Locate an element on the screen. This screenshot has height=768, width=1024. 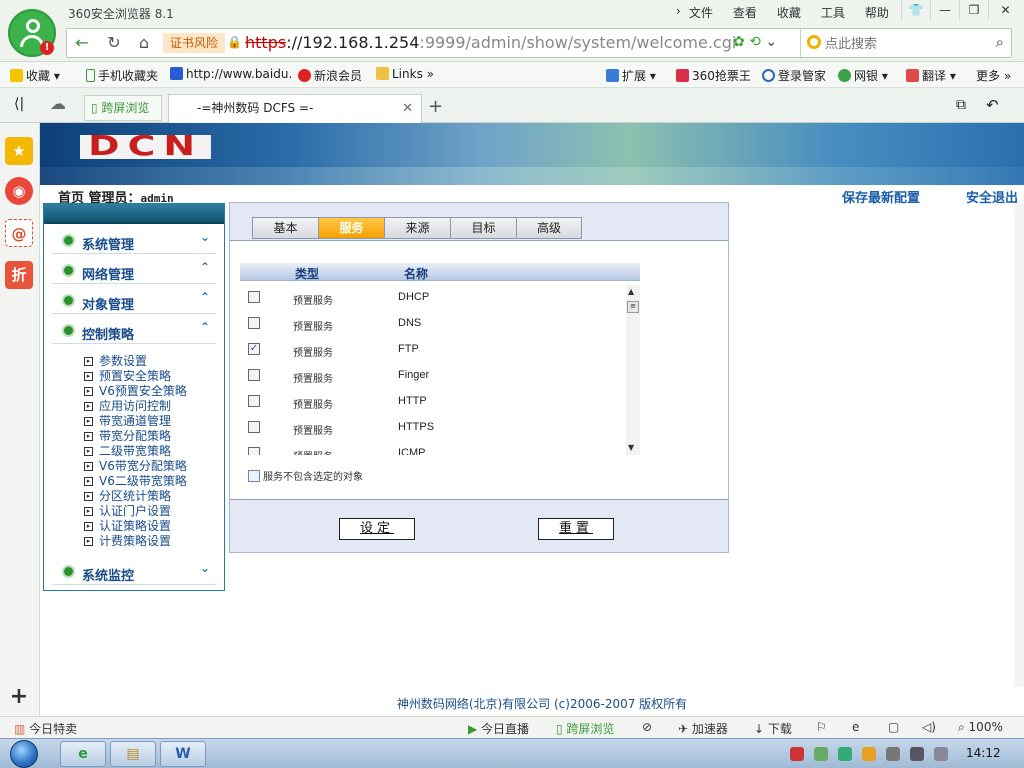
refresh-icon: ↻ is located at coordinates (114, 43).